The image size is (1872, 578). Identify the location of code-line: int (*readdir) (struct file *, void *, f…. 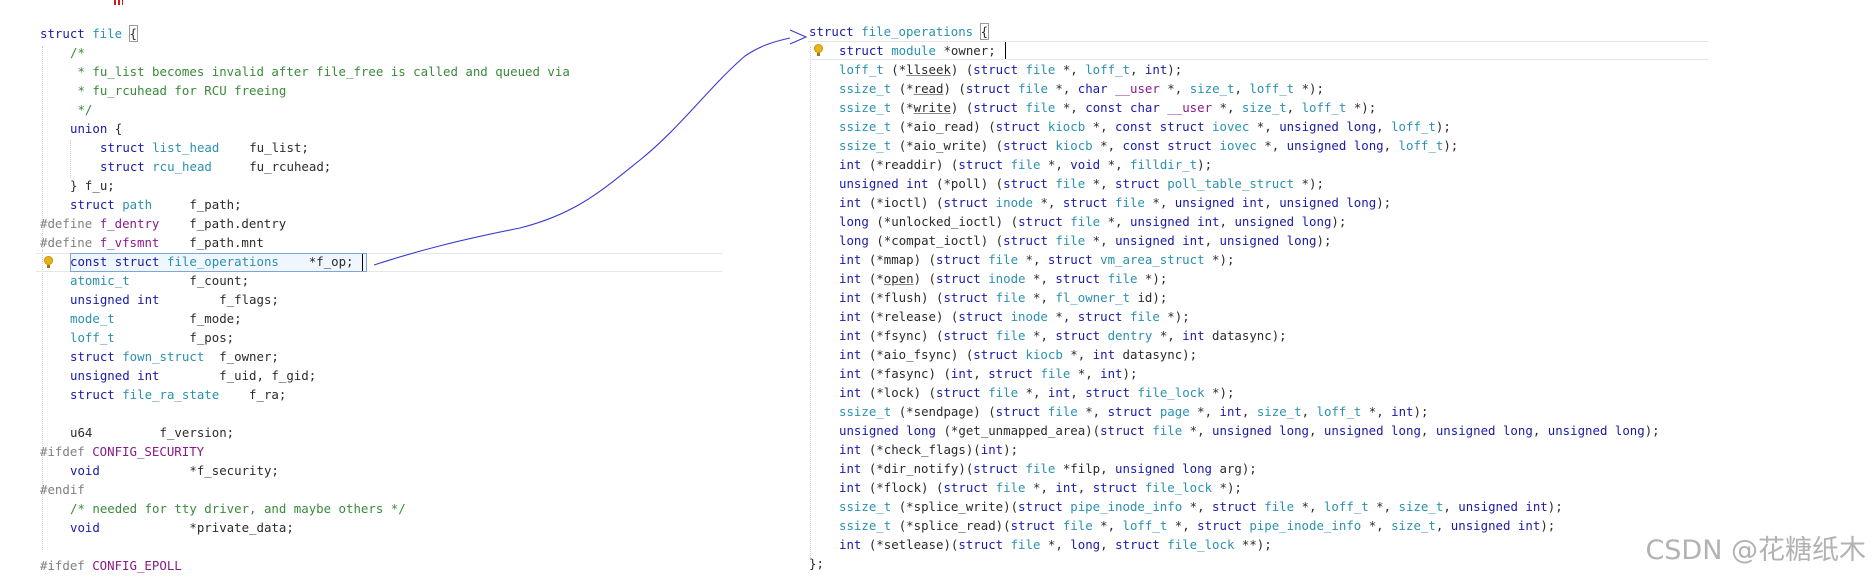
(1025, 164).